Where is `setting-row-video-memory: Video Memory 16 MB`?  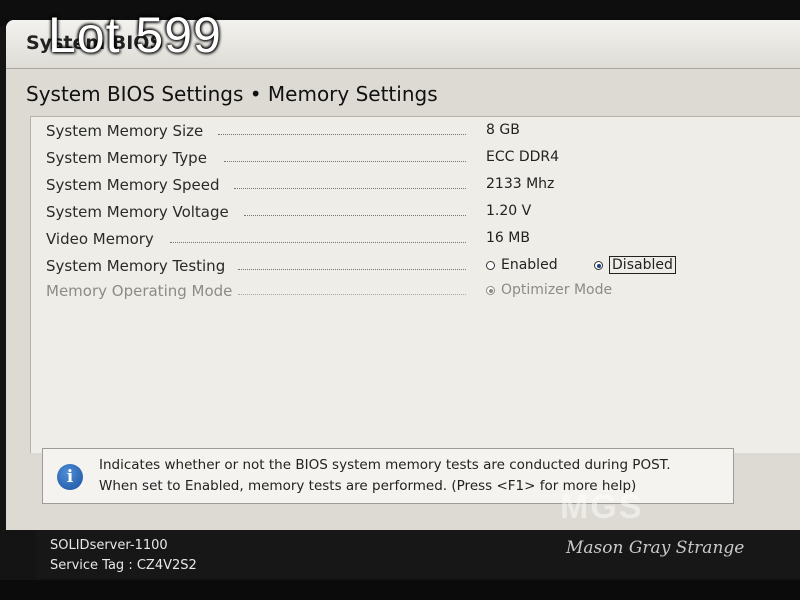
setting-row-video-memory: Video Memory 16 MB is located at coordinates (366, 241).